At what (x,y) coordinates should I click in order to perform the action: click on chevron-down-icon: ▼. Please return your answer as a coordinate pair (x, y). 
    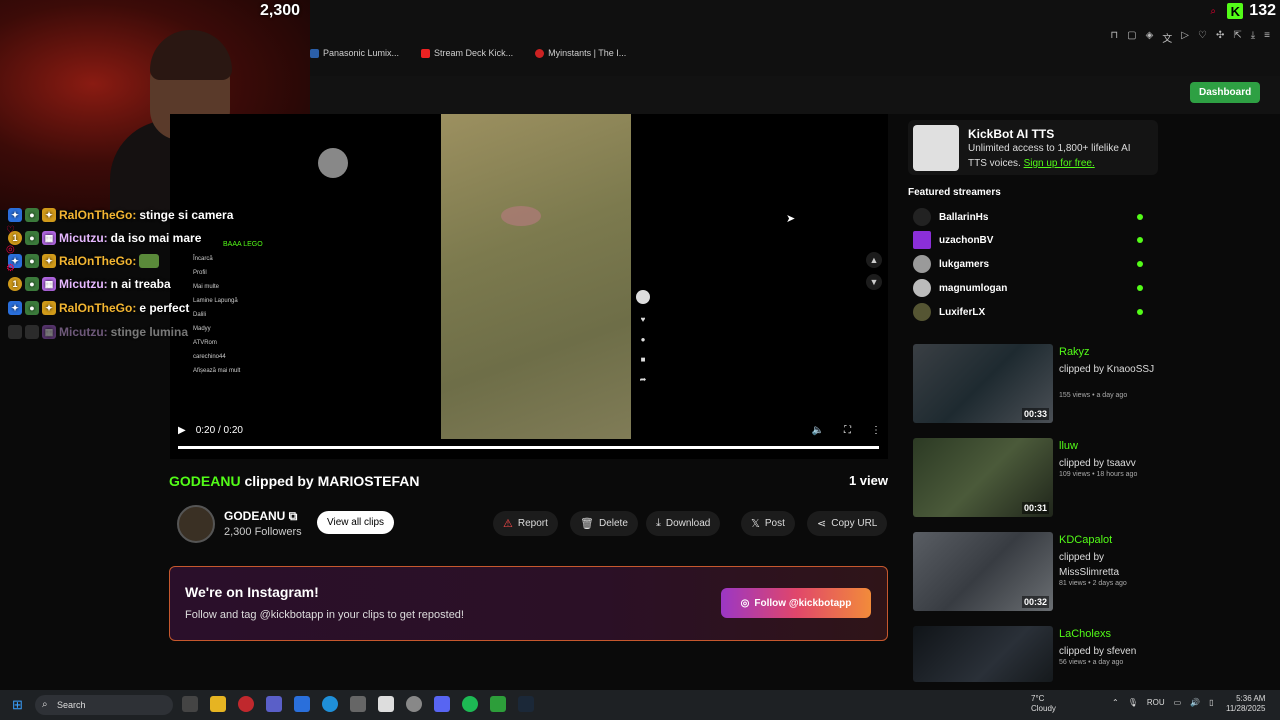
    Looking at the image, I should click on (874, 282).